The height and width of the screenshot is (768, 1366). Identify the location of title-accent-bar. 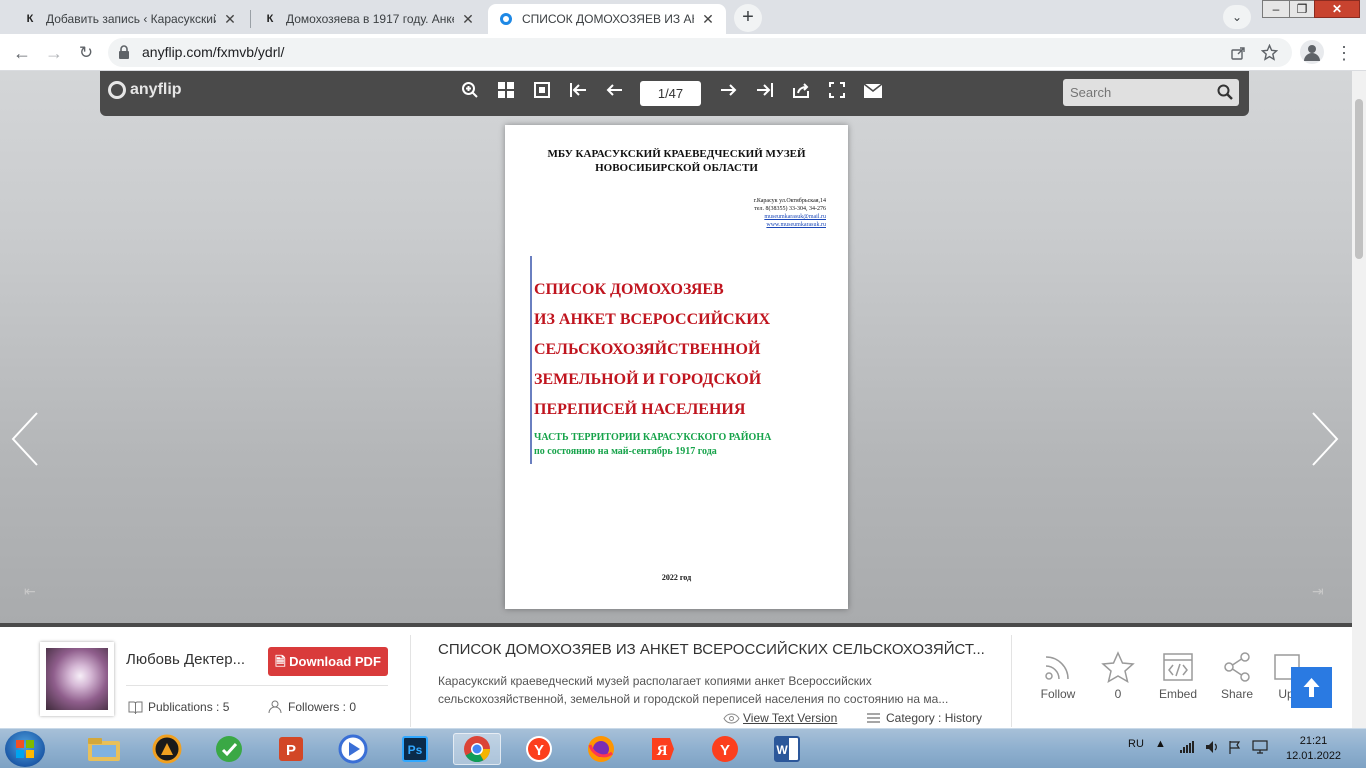
(531, 360).